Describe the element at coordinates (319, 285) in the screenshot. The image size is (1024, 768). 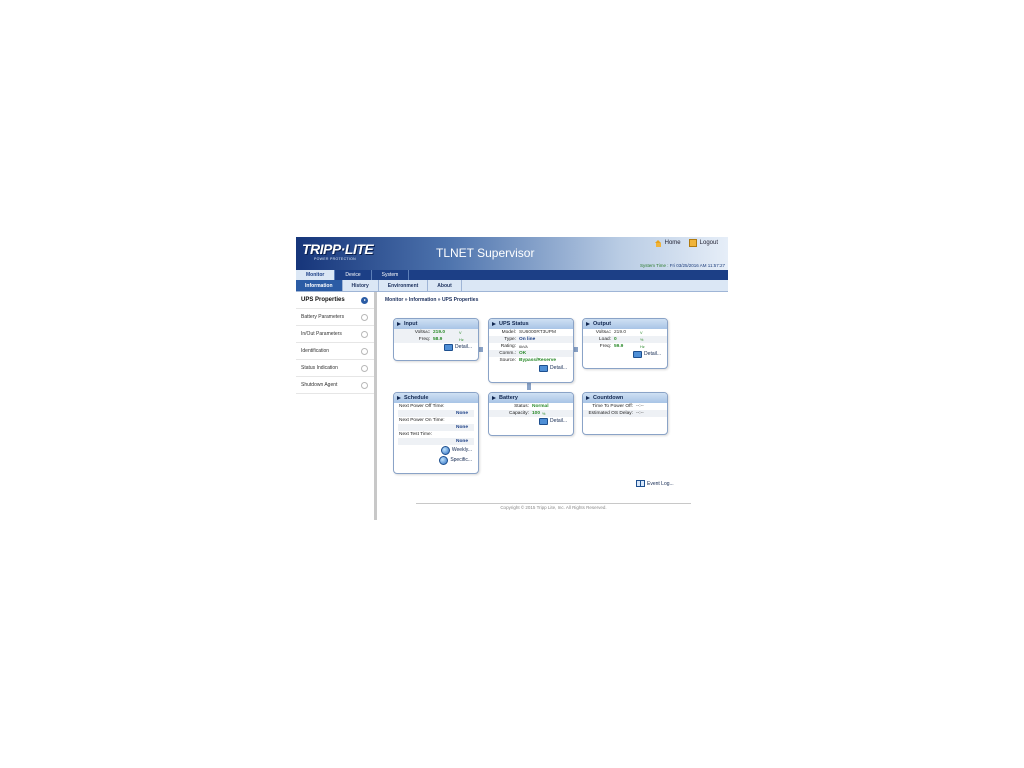
I see `tab-information: Information` at that location.